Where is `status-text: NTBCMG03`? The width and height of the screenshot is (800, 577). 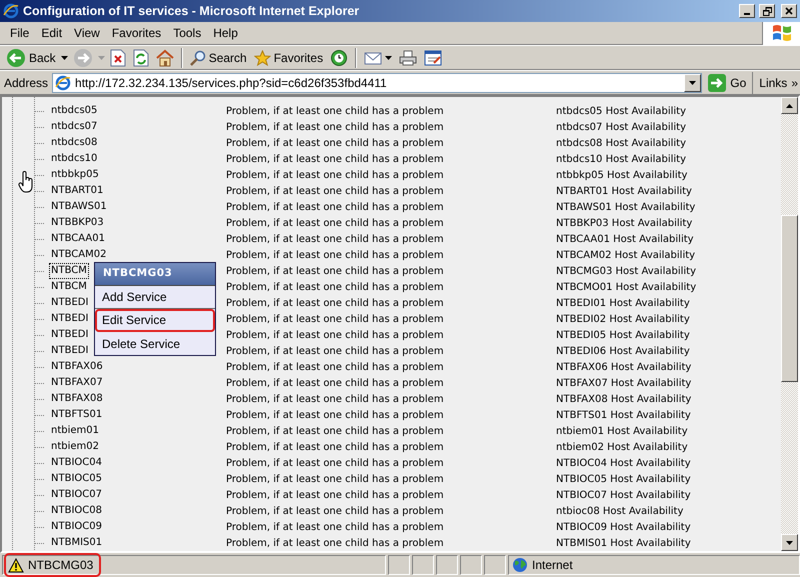
status-text: NTBCMG03 is located at coordinates (61, 565).